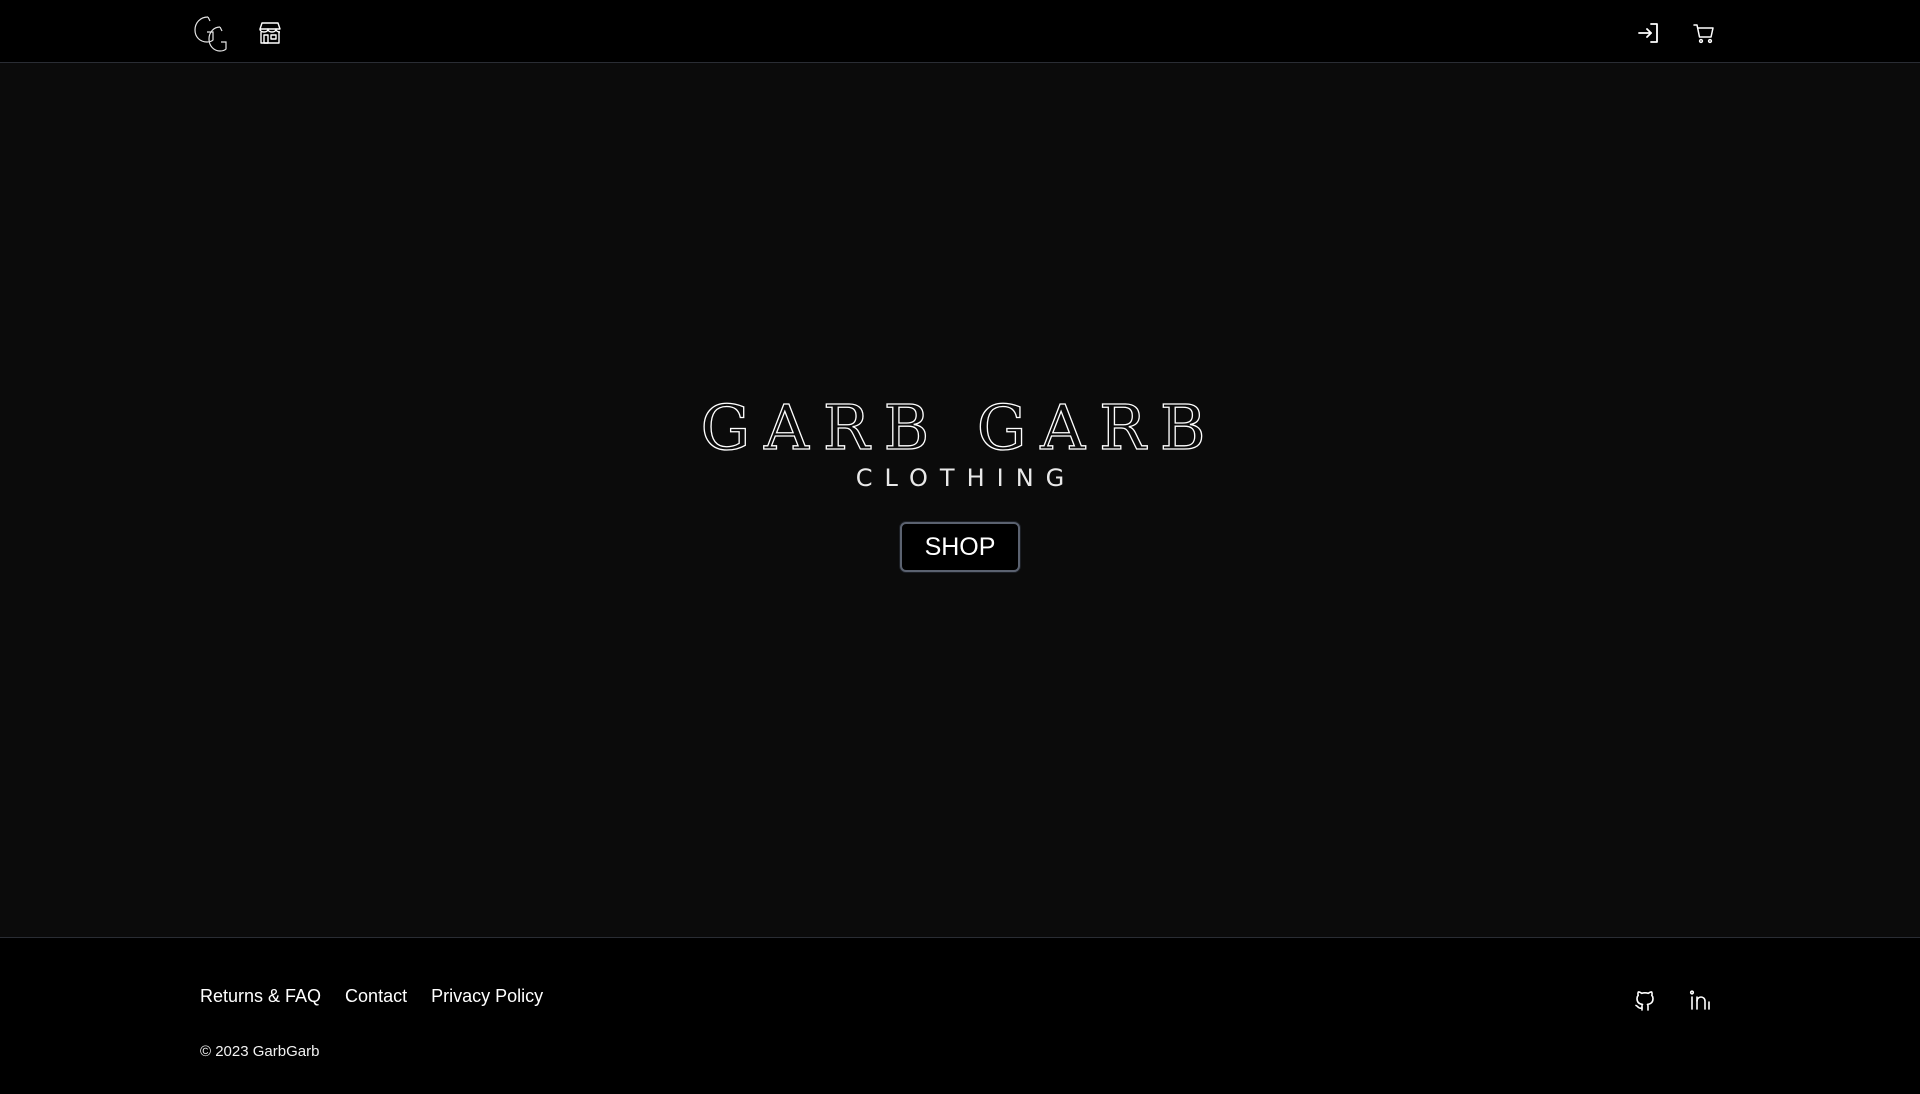  I want to click on linkedin-link, so click(1700, 1000).